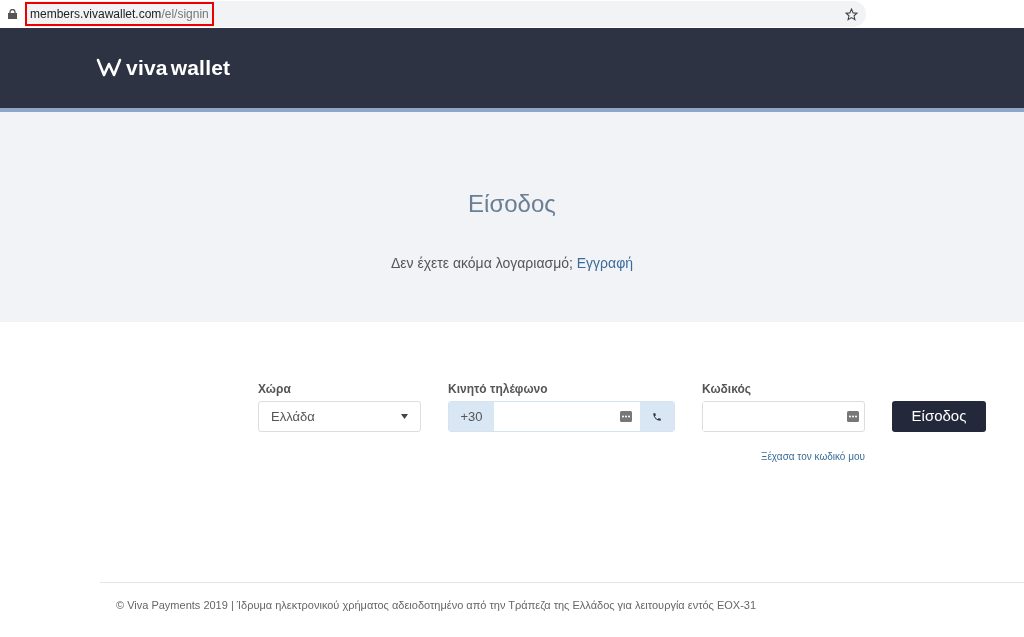 This screenshot has height=637, width=1024. What do you see at coordinates (12, 14) in the screenshot?
I see `lock-icon` at bounding box center [12, 14].